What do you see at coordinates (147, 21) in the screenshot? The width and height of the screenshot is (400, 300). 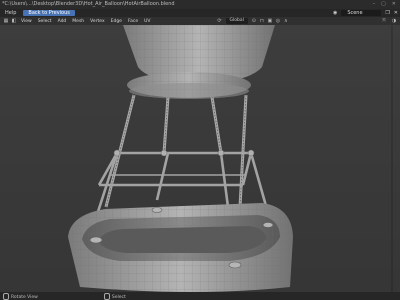 I see `menu-uv: UV` at bounding box center [147, 21].